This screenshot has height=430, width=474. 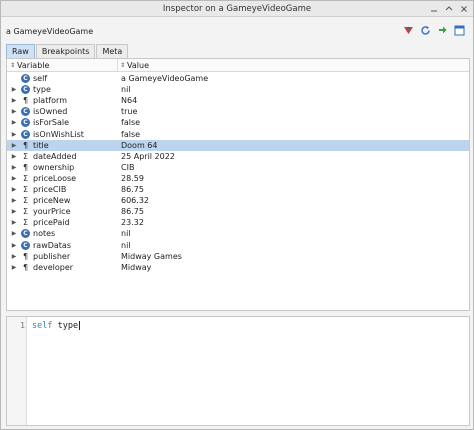 I want to click on table-row: ▶ ¶ platform N64, so click(x=238, y=100).